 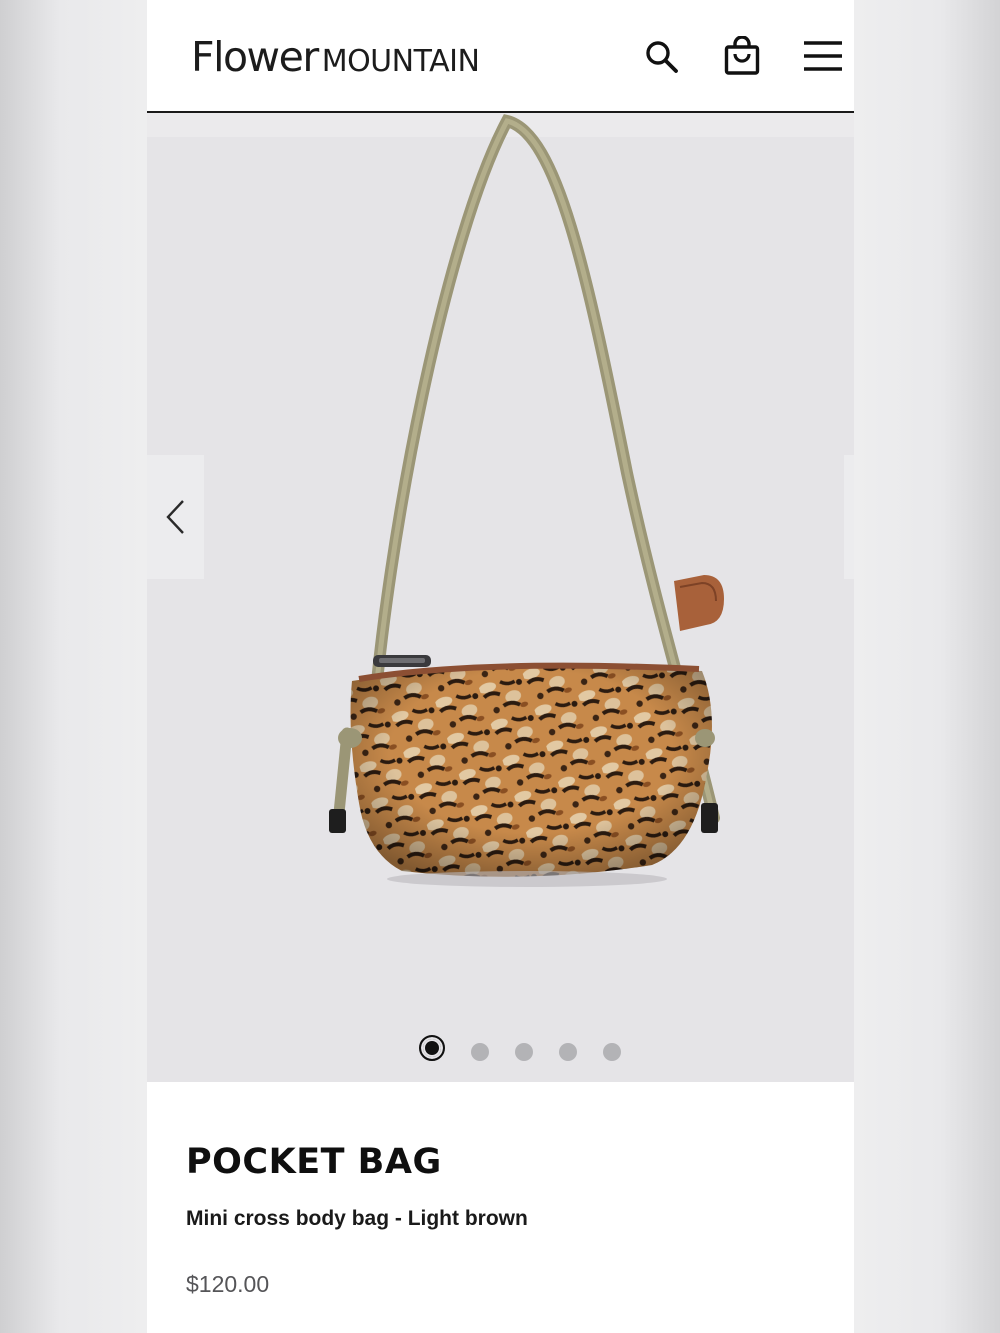 I want to click on menu-icon, so click(x=823, y=56).